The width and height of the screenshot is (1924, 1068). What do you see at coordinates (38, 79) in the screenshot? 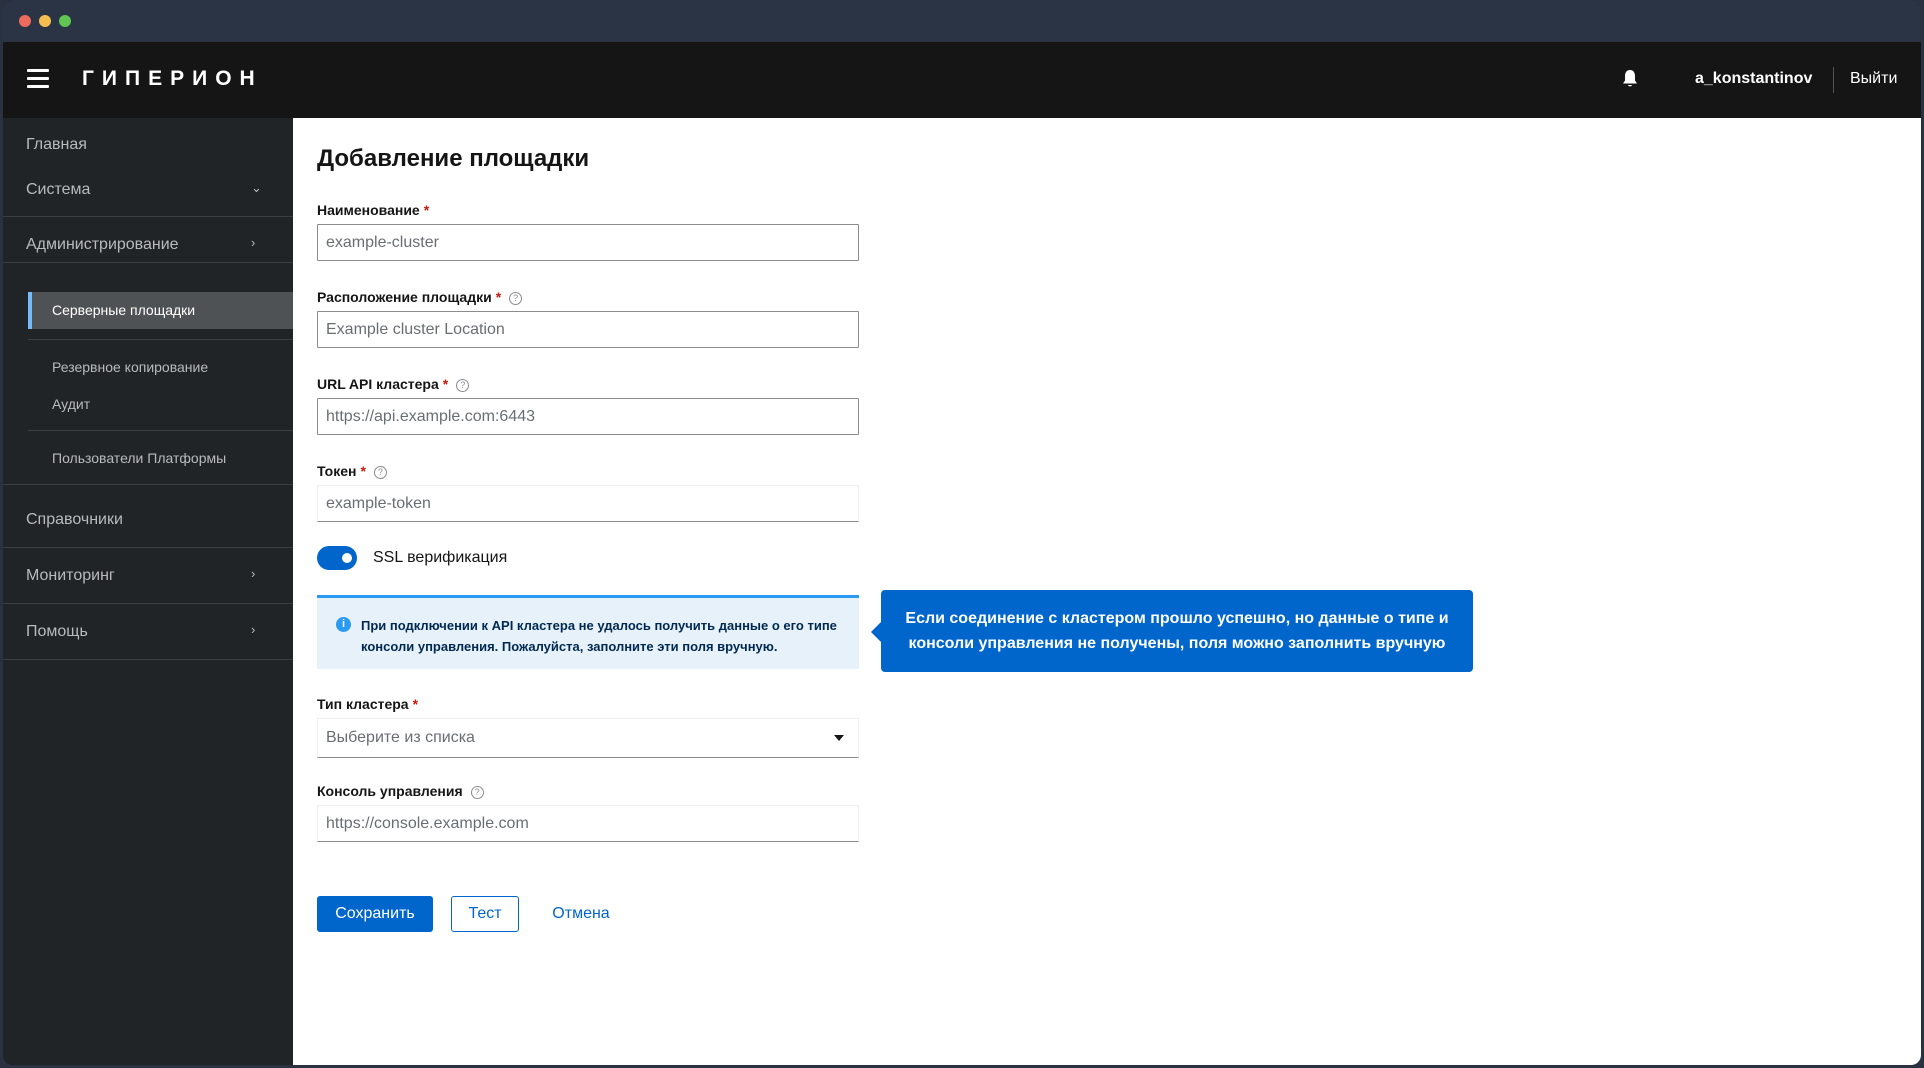
I see `hamburger-menu-icon` at bounding box center [38, 79].